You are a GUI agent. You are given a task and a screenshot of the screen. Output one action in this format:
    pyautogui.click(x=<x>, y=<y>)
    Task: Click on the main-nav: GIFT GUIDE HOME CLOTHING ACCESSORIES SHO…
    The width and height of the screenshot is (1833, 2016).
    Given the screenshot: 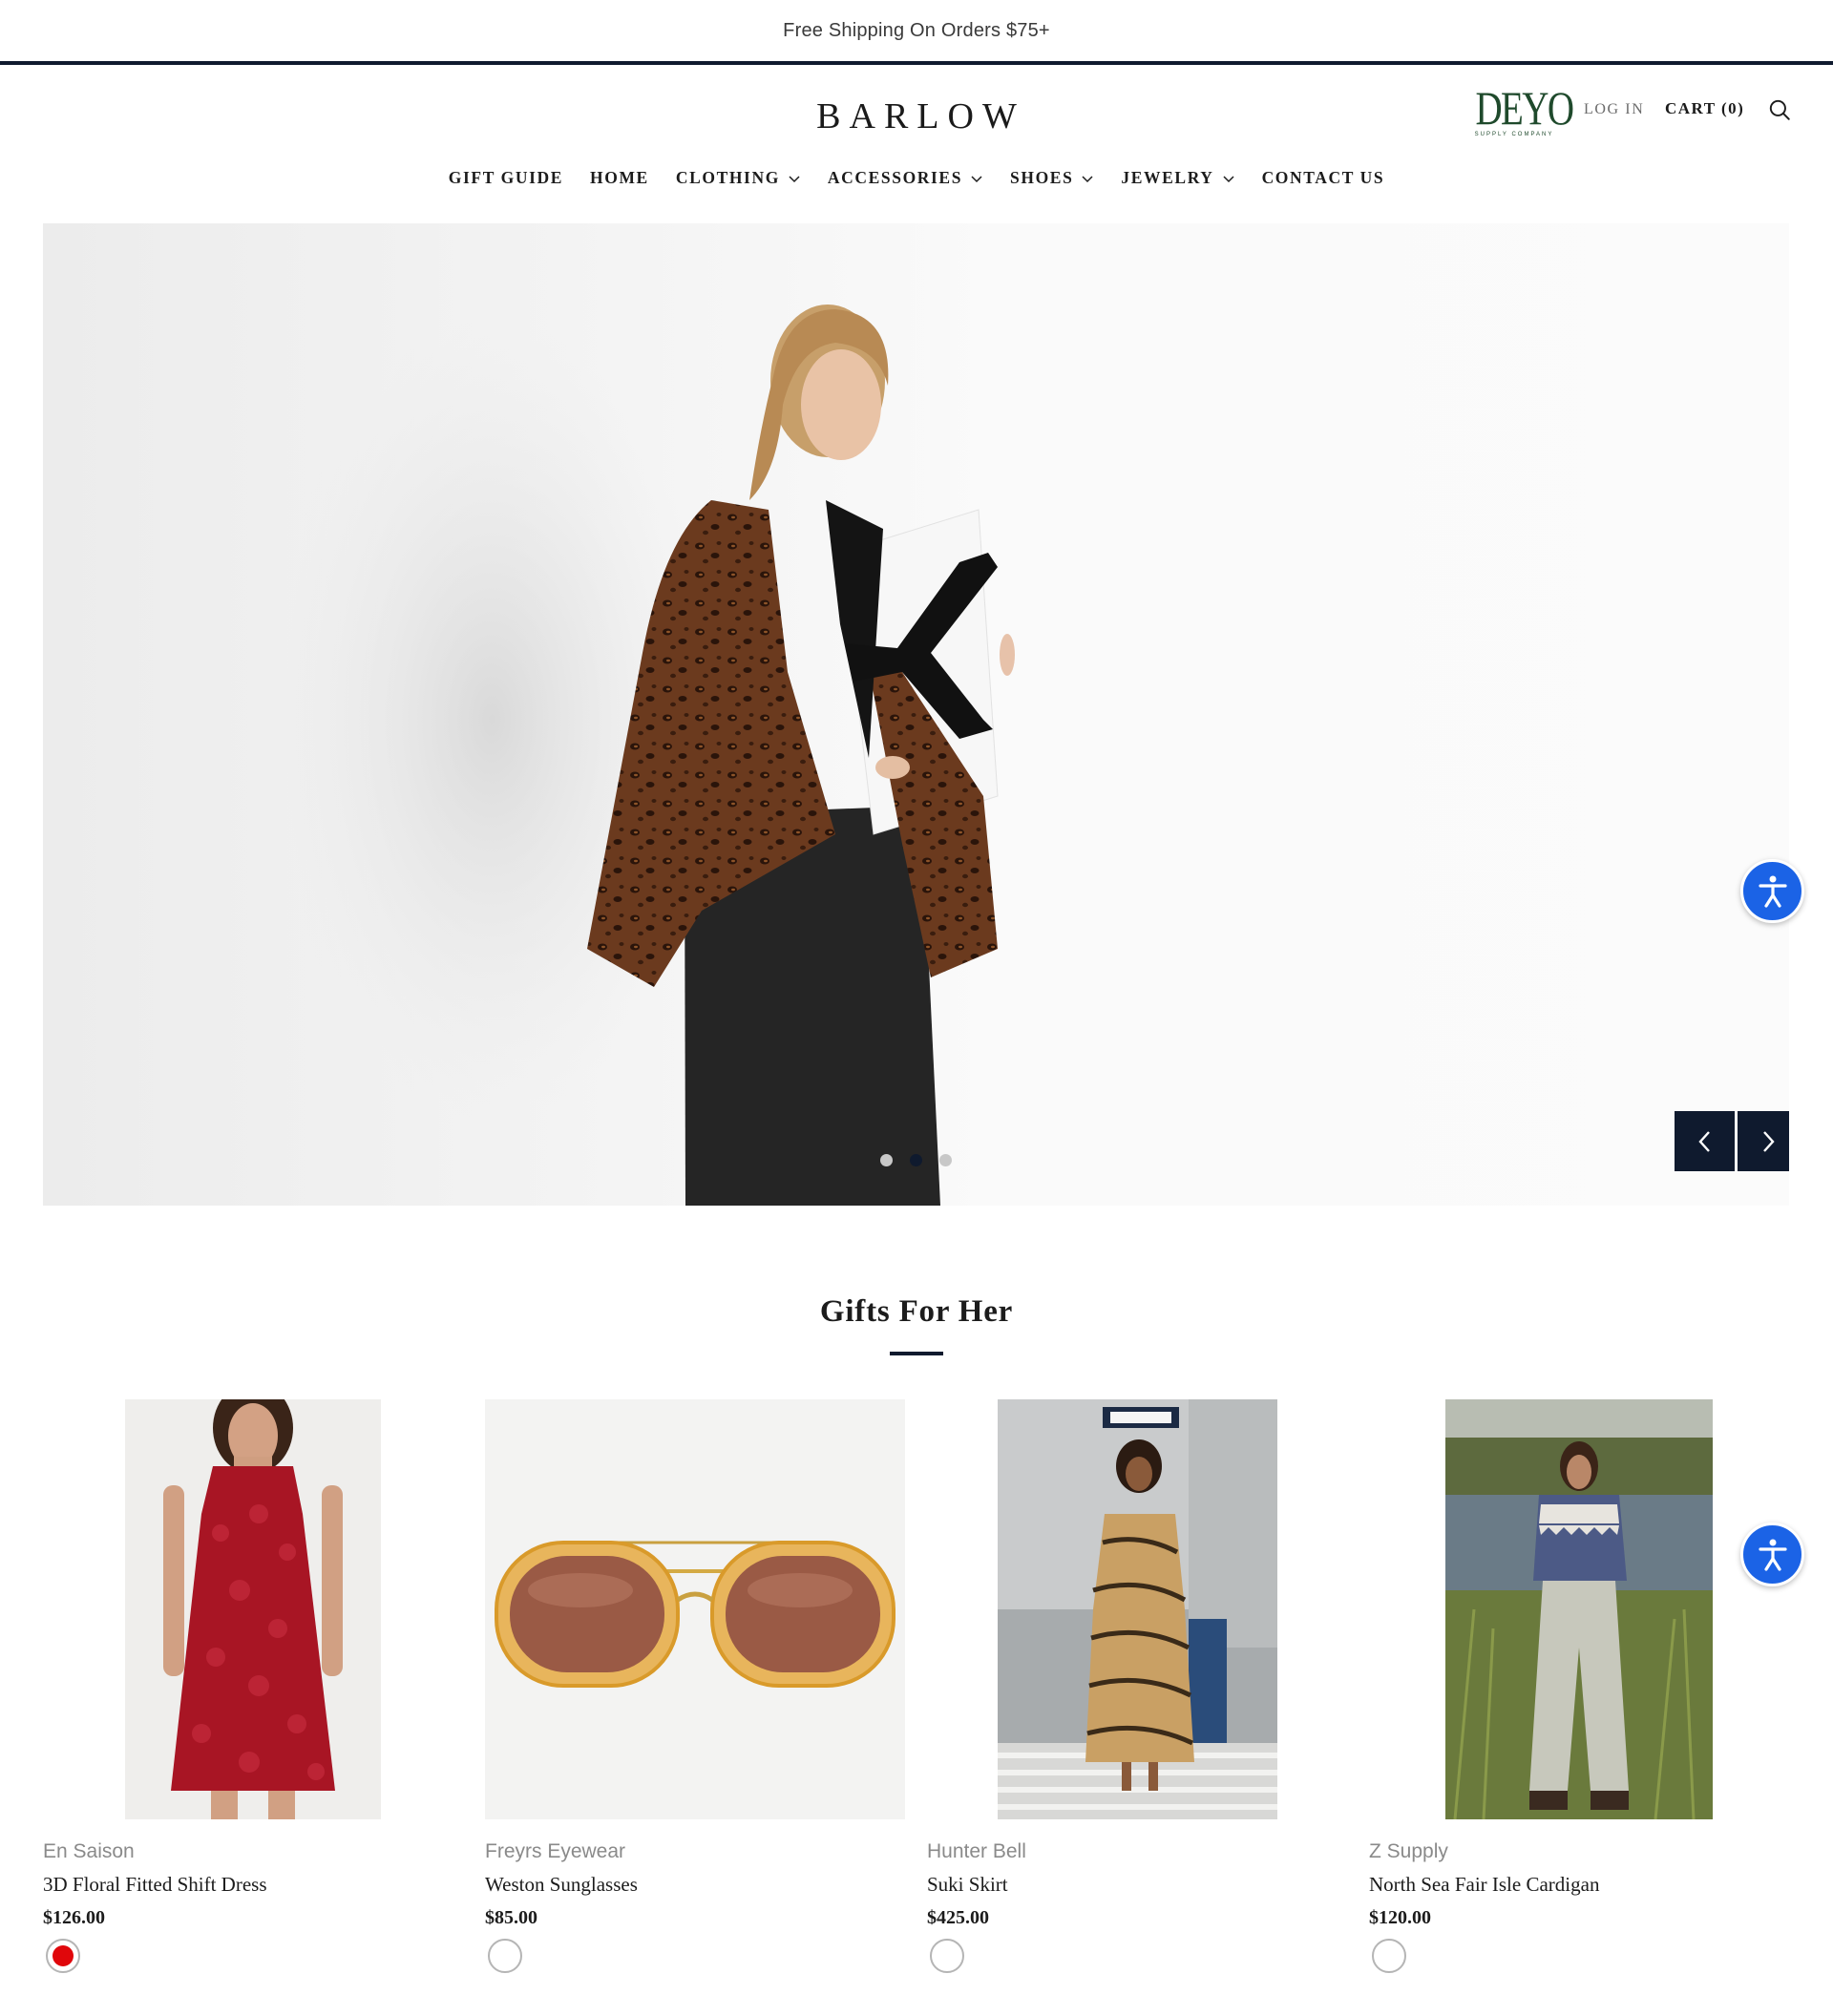 What is the action you would take?
    pyautogui.click(x=917, y=178)
    